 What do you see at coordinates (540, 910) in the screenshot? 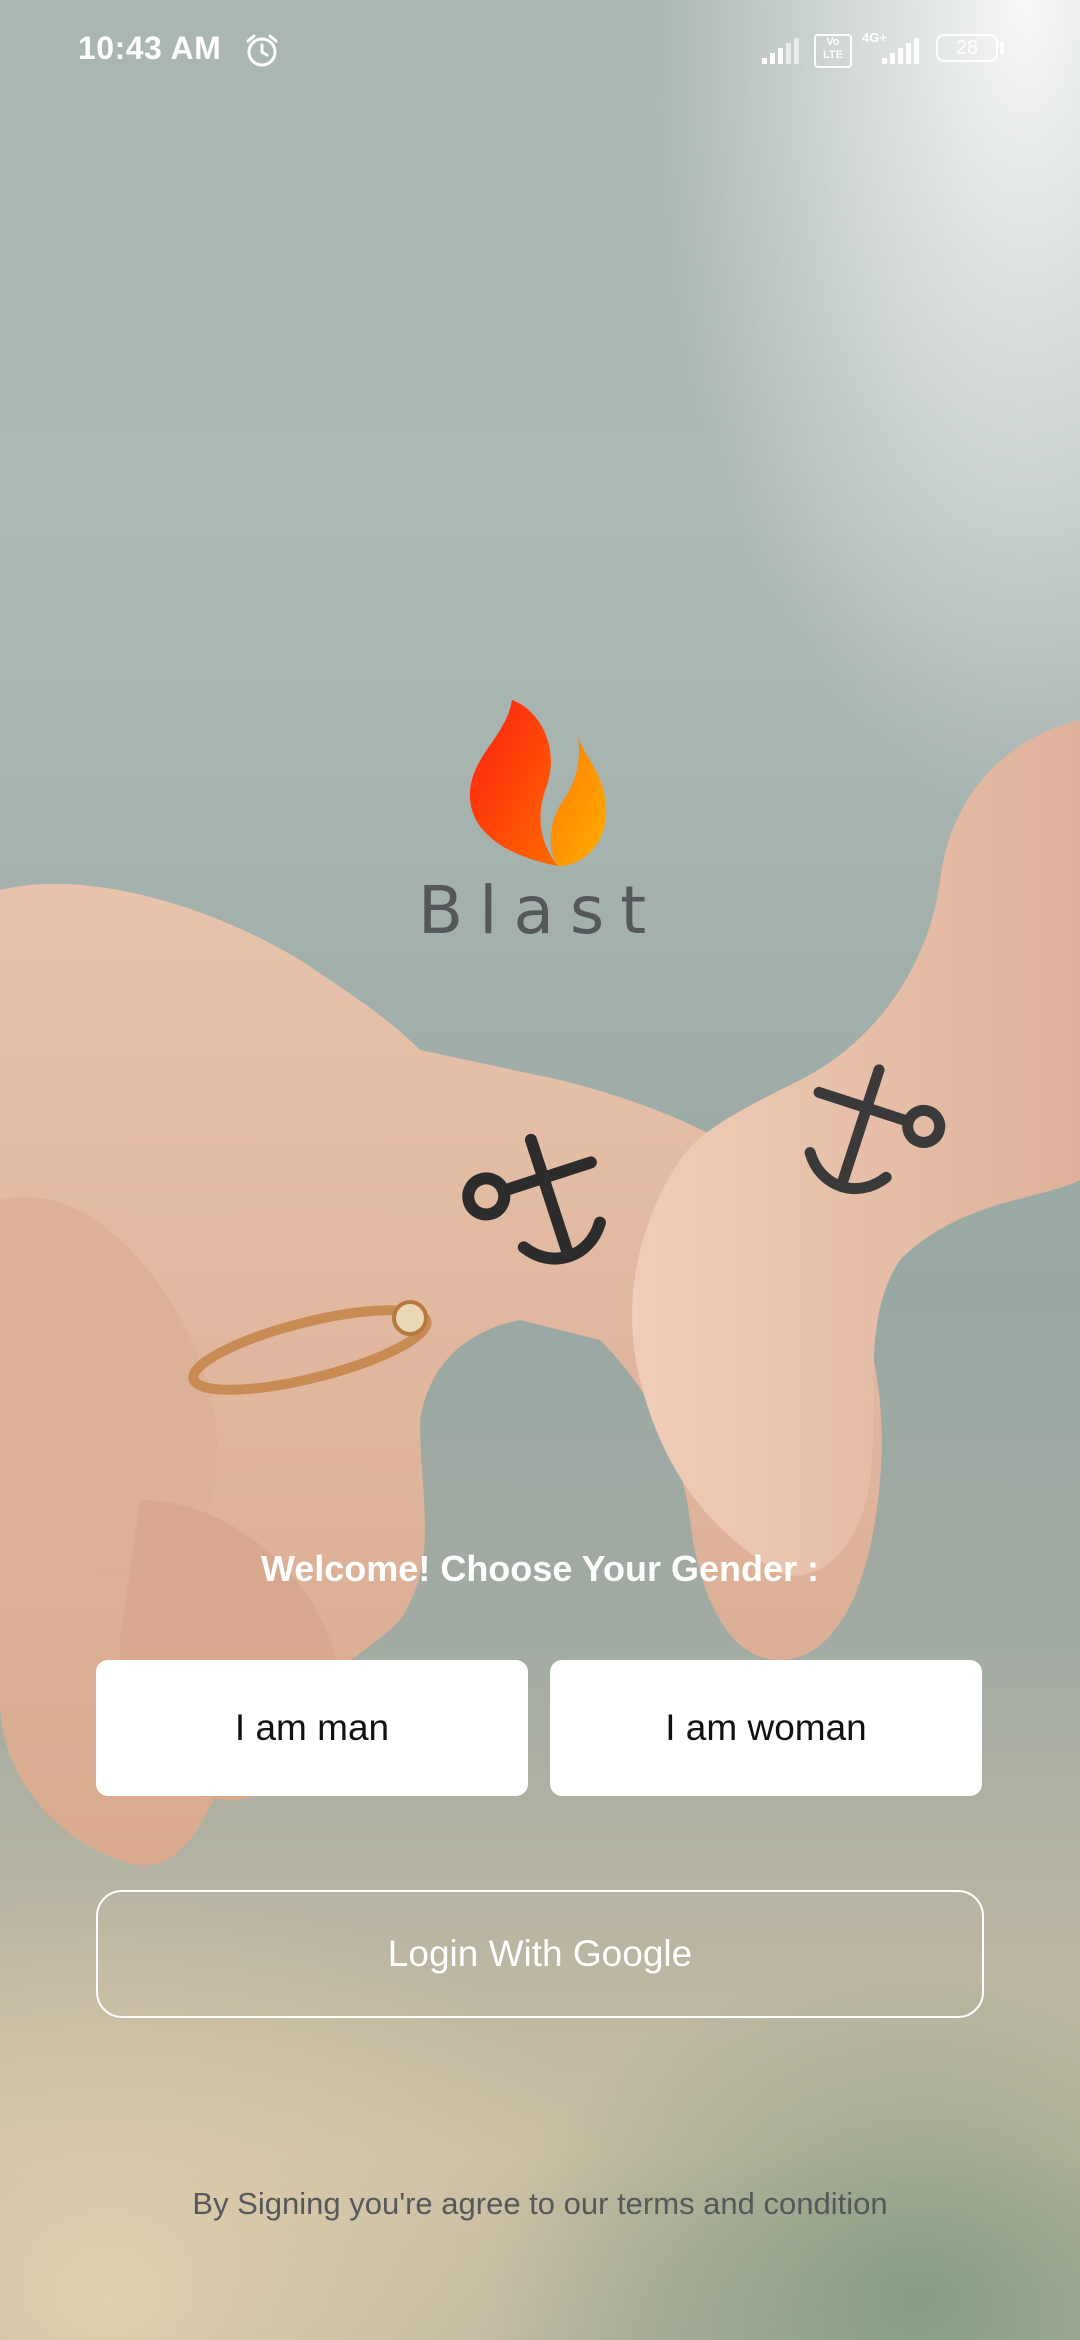
I see `app-name: Blast` at bounding box center [540, 910].